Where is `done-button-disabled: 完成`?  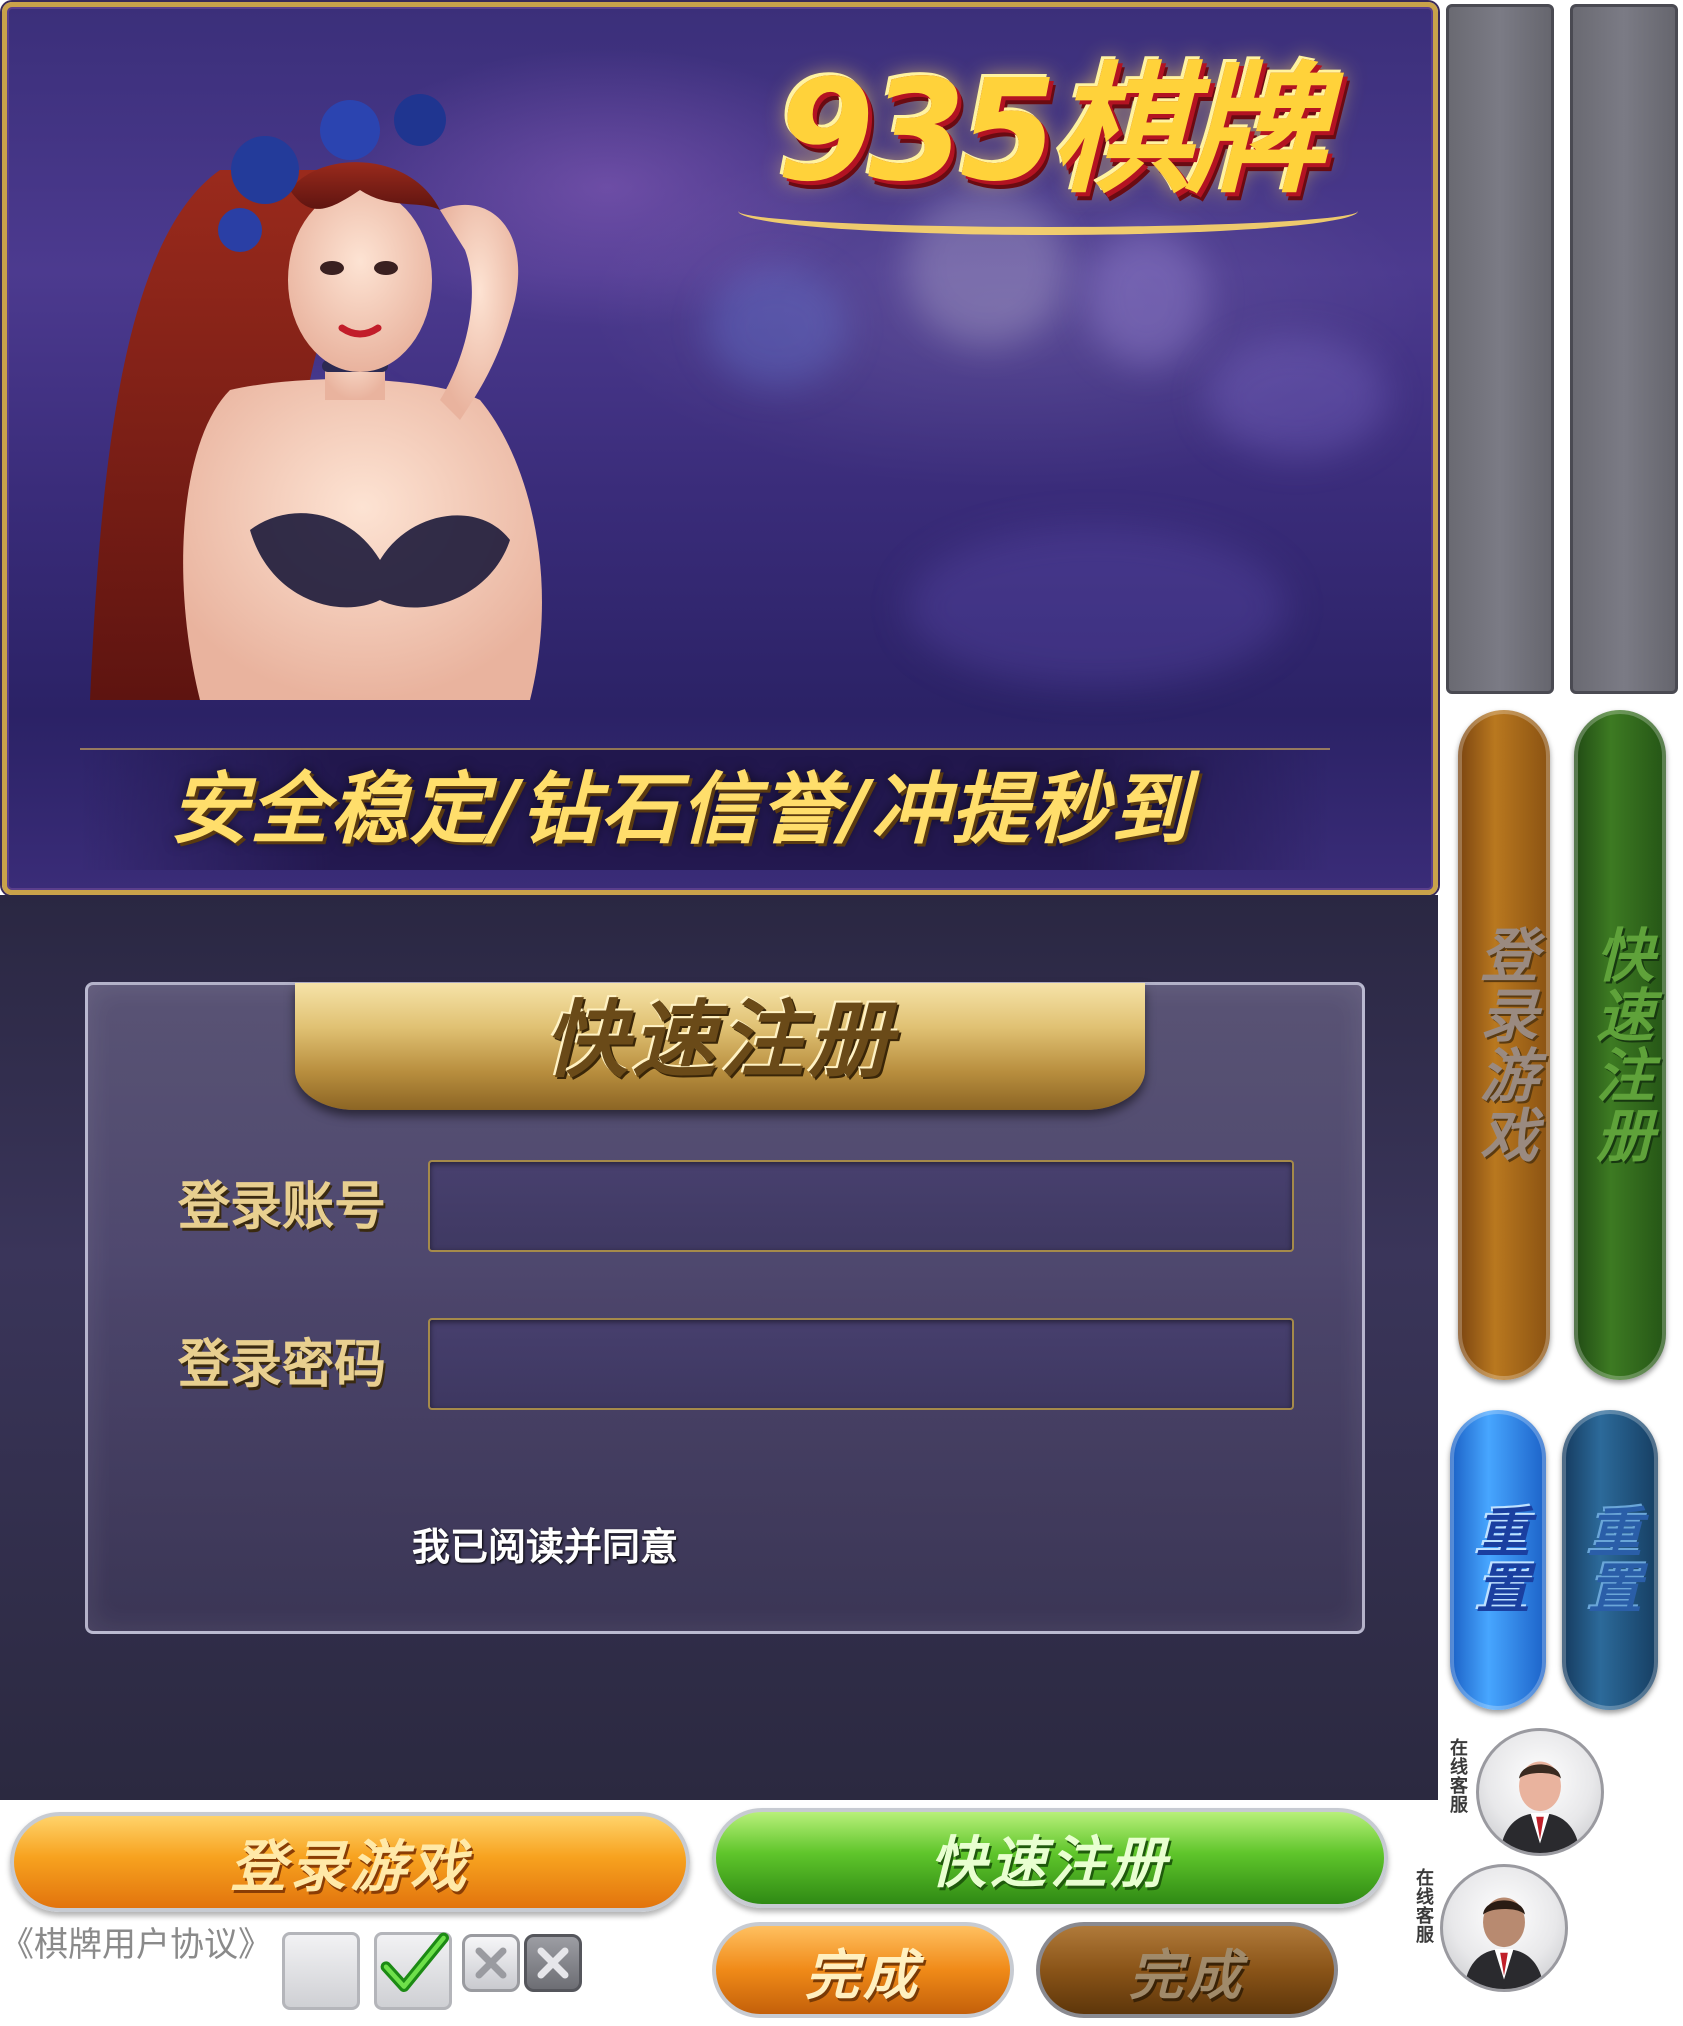
done-button-disabled: 完成 is located at coordinates (1187, 1970).